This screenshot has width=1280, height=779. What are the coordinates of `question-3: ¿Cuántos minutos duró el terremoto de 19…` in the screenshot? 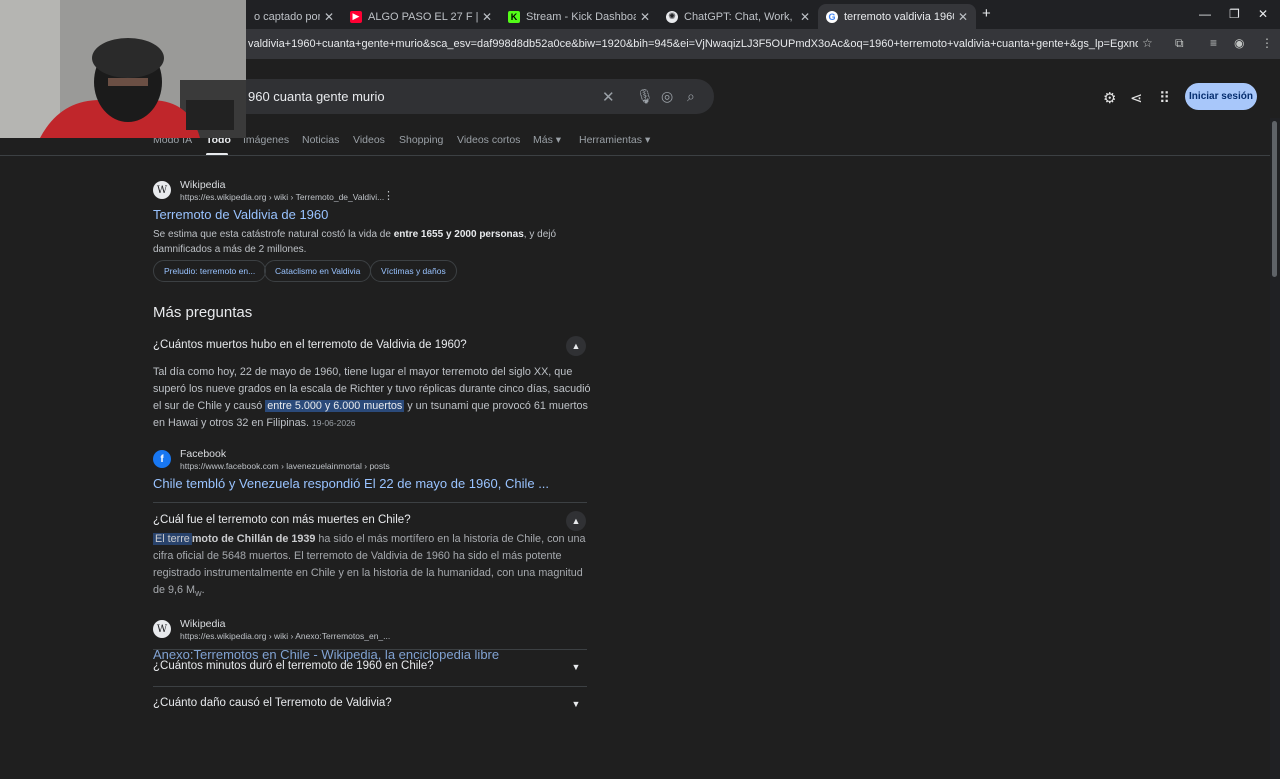 It's located at (293, 666).